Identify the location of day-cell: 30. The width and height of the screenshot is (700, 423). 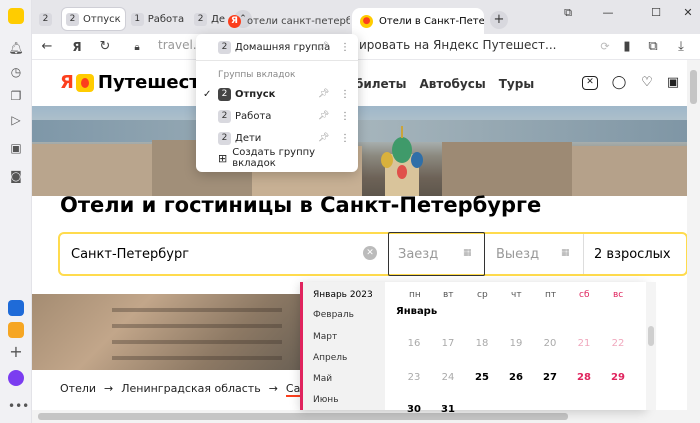
(414, 409).